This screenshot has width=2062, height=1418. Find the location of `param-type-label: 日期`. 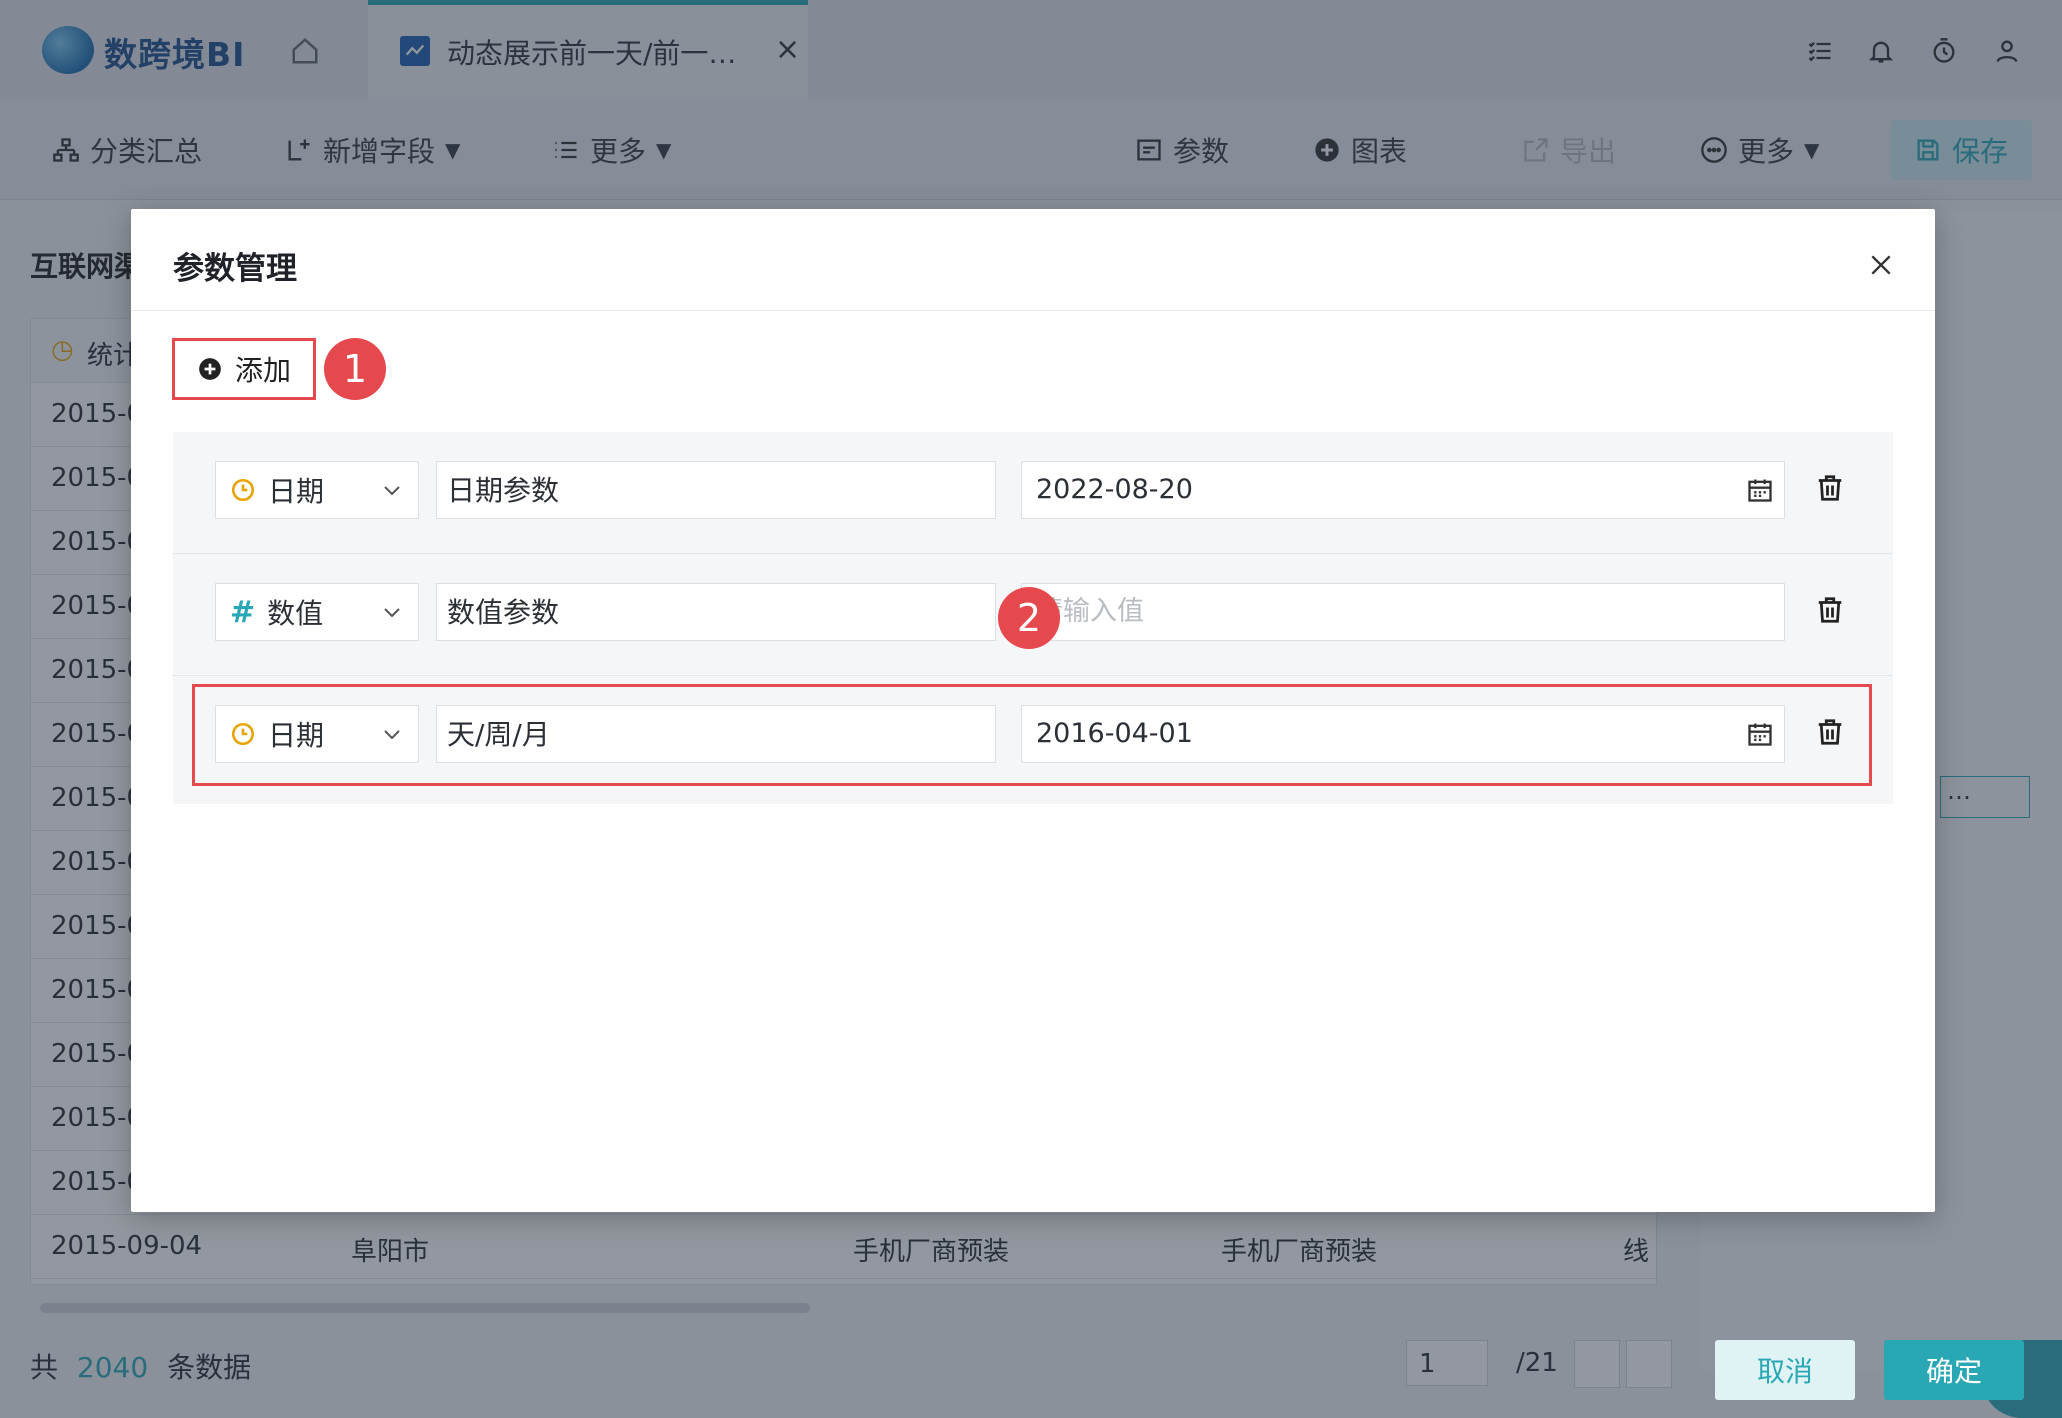

param-type-label: 日期 is located at coordinates (296, 491).